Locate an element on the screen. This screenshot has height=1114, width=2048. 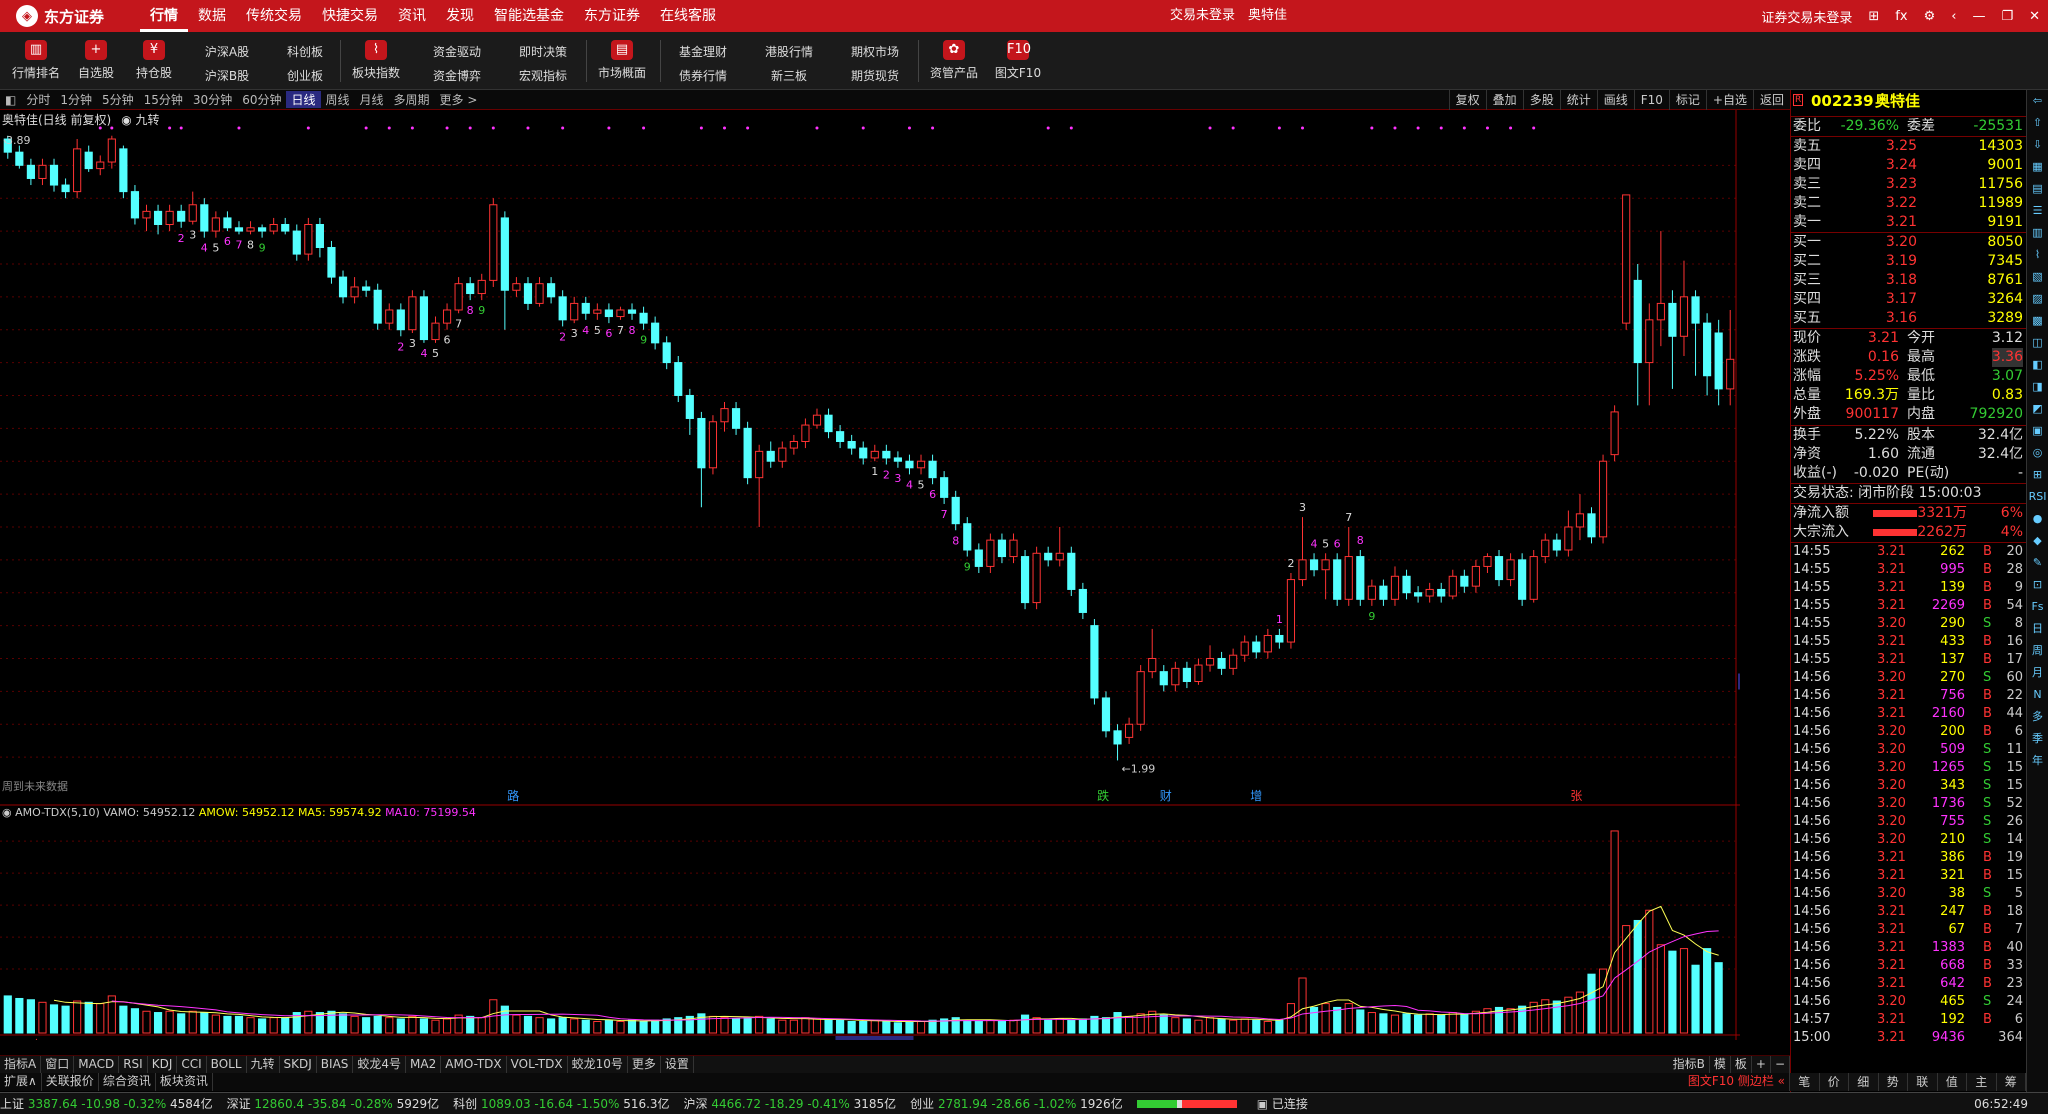
trade-login-status: 交易未登录 奥特佳 is located at coordinates (1228, 16).